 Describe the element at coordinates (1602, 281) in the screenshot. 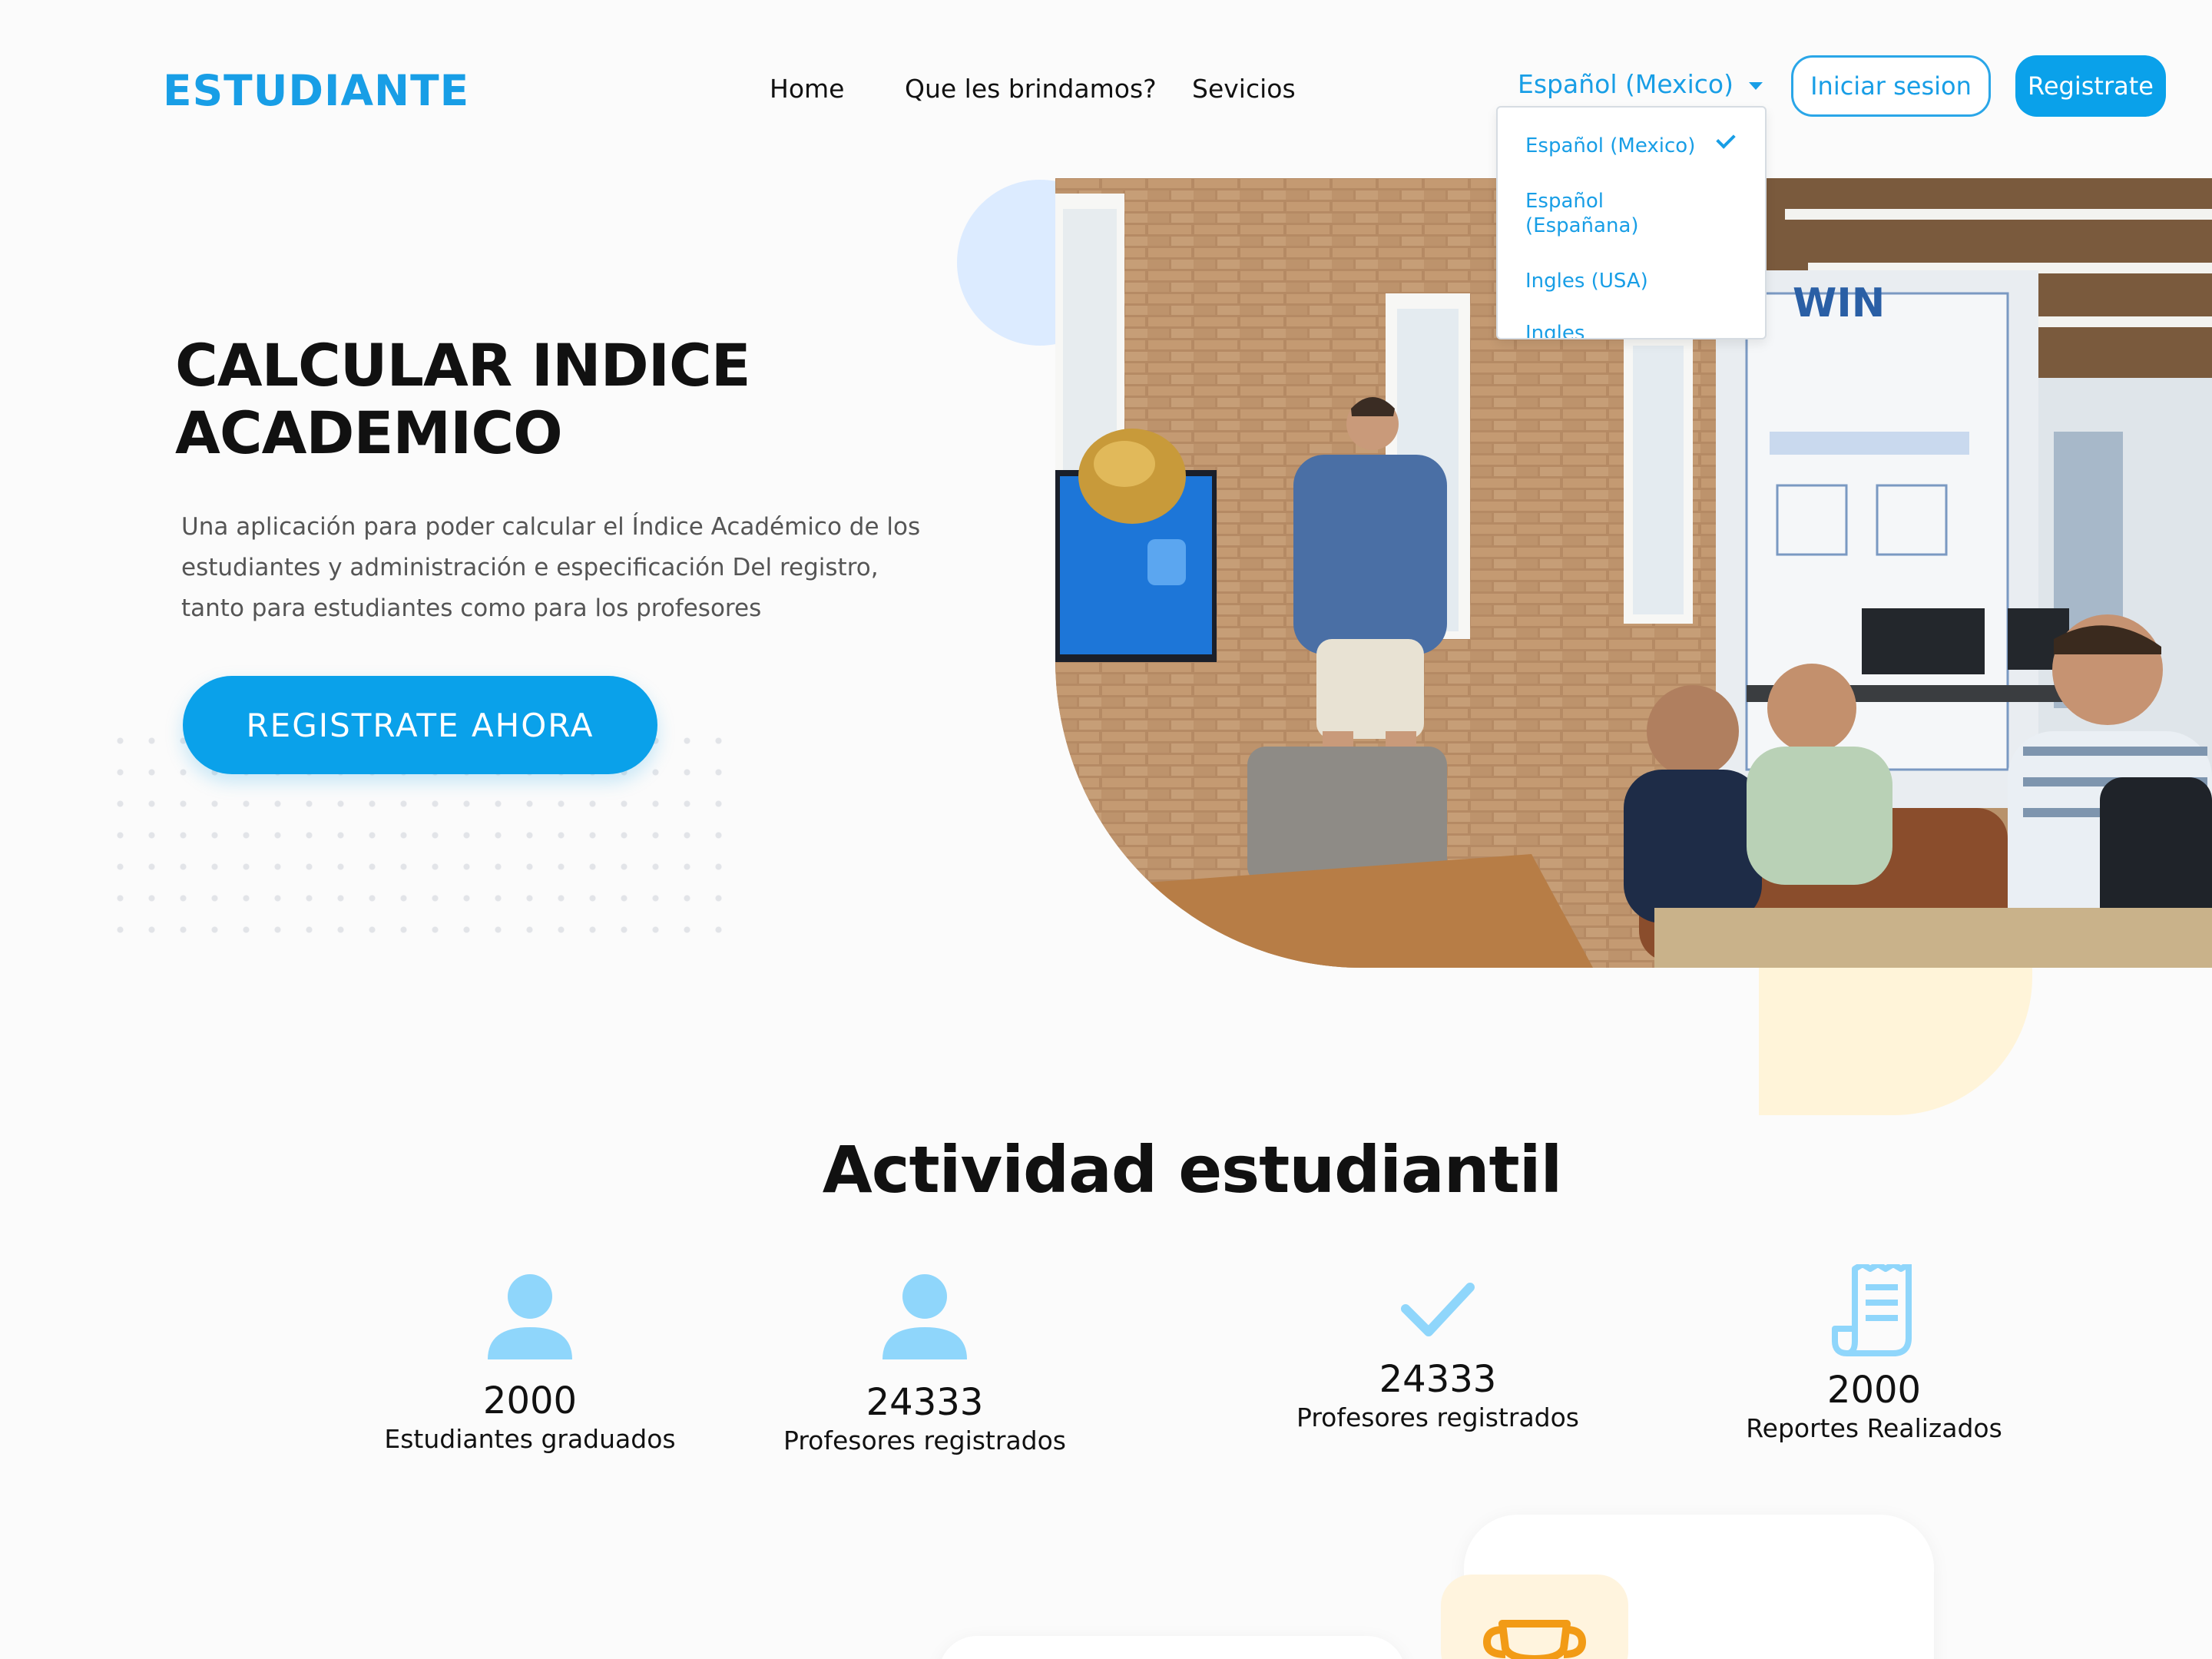

I see `language-option-en-us: Ingles (USA)` at that location.